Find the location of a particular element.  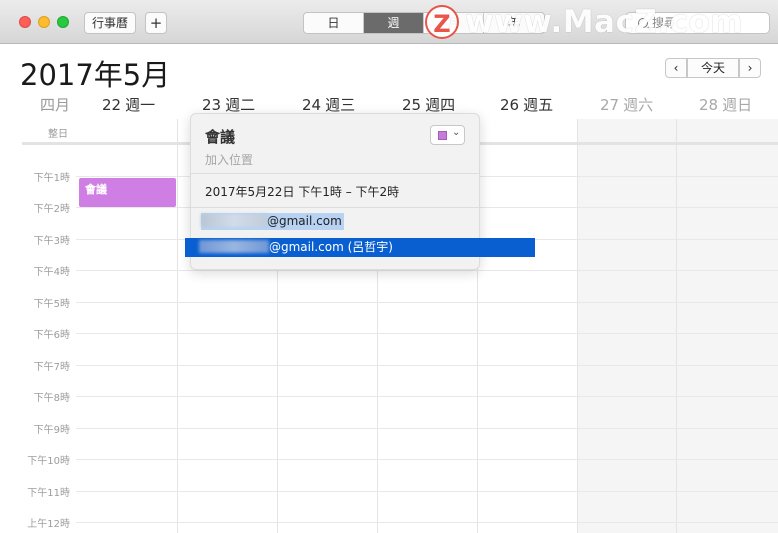

event-title: 會議 is located at coordinates (96, 189).